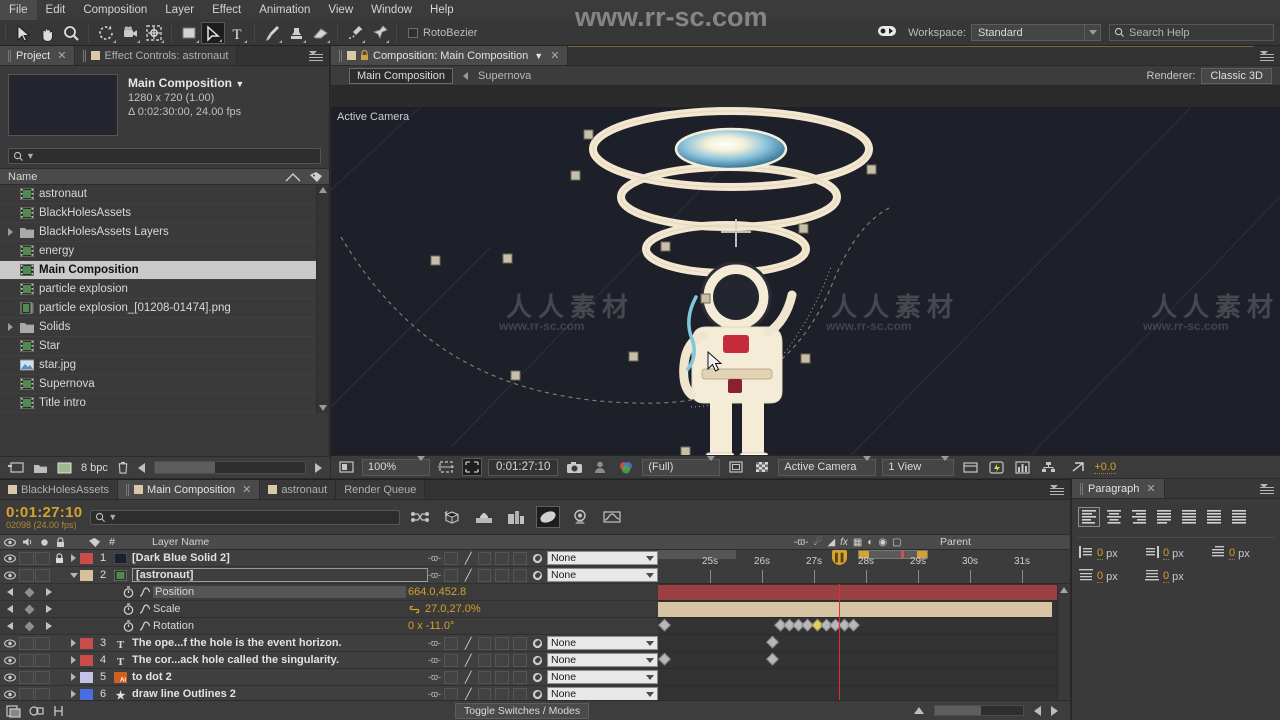 The width and height of the screenshot is (1280, 720). Describe the element at coordinates (1054, 710) in the screenshot. I see `scroll-right-arrow-tl` at that location.